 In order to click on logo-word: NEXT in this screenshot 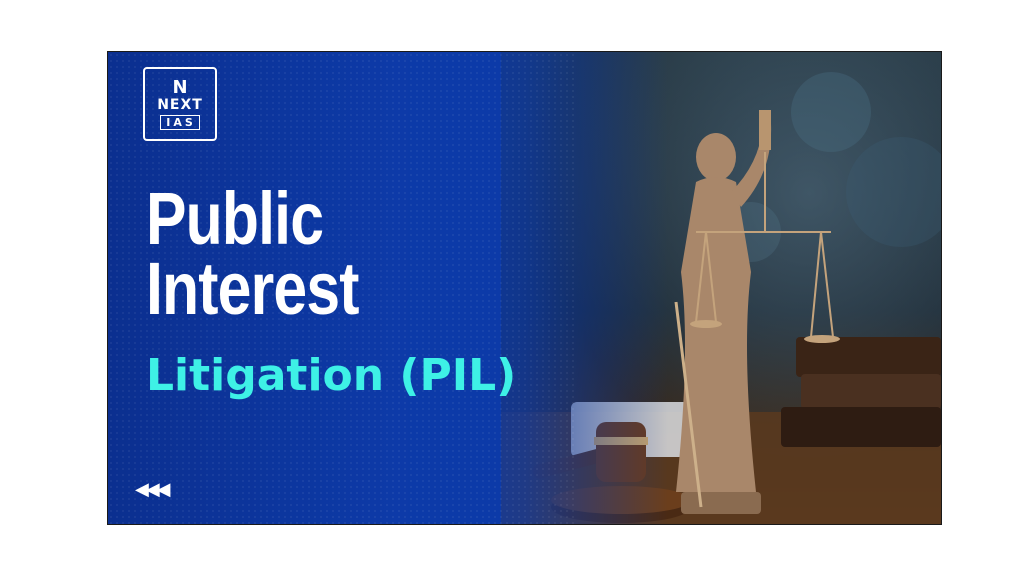, I will do `click(180, 104)`.